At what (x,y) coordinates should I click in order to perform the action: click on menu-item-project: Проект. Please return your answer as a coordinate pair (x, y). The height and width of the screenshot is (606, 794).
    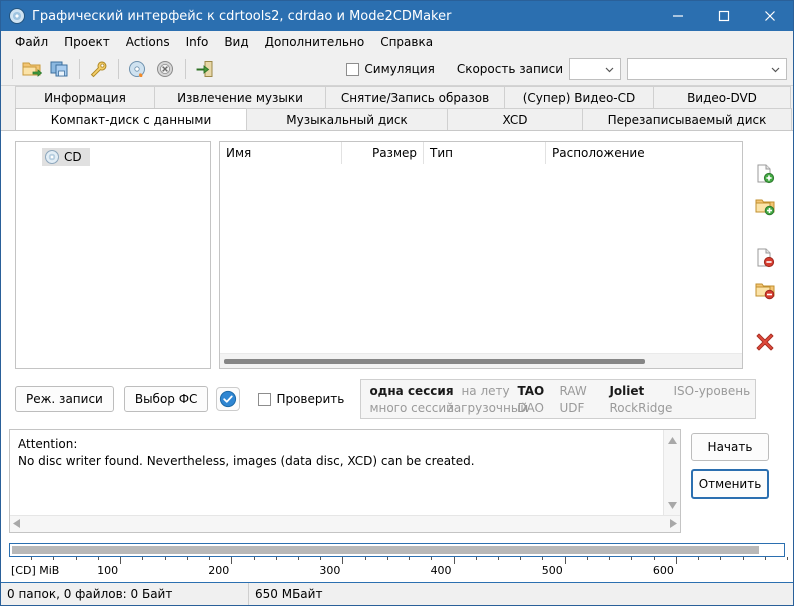
    Looking at the image, I should click on (87, 42).